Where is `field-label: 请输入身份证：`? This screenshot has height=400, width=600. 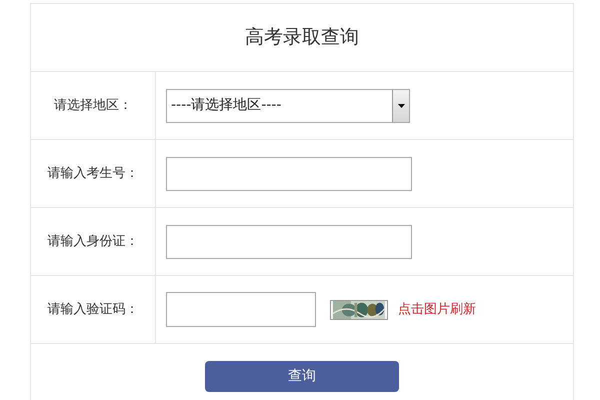
field-label: 请输入身份证： is located at coordinates (93, 241).